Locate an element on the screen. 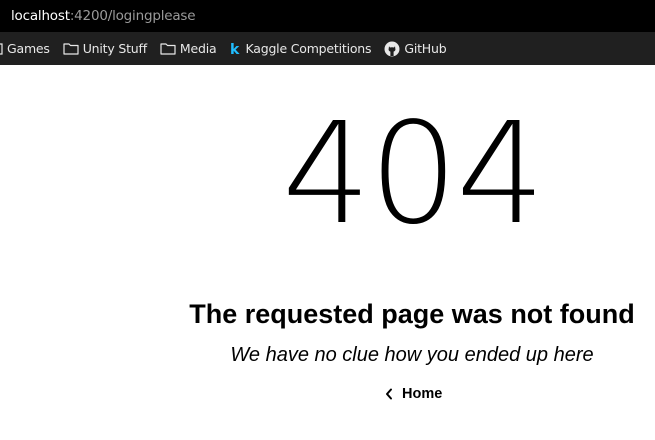 This screenshot has height=440, width=655. svg-text: k is located at coordinates (235, 49).